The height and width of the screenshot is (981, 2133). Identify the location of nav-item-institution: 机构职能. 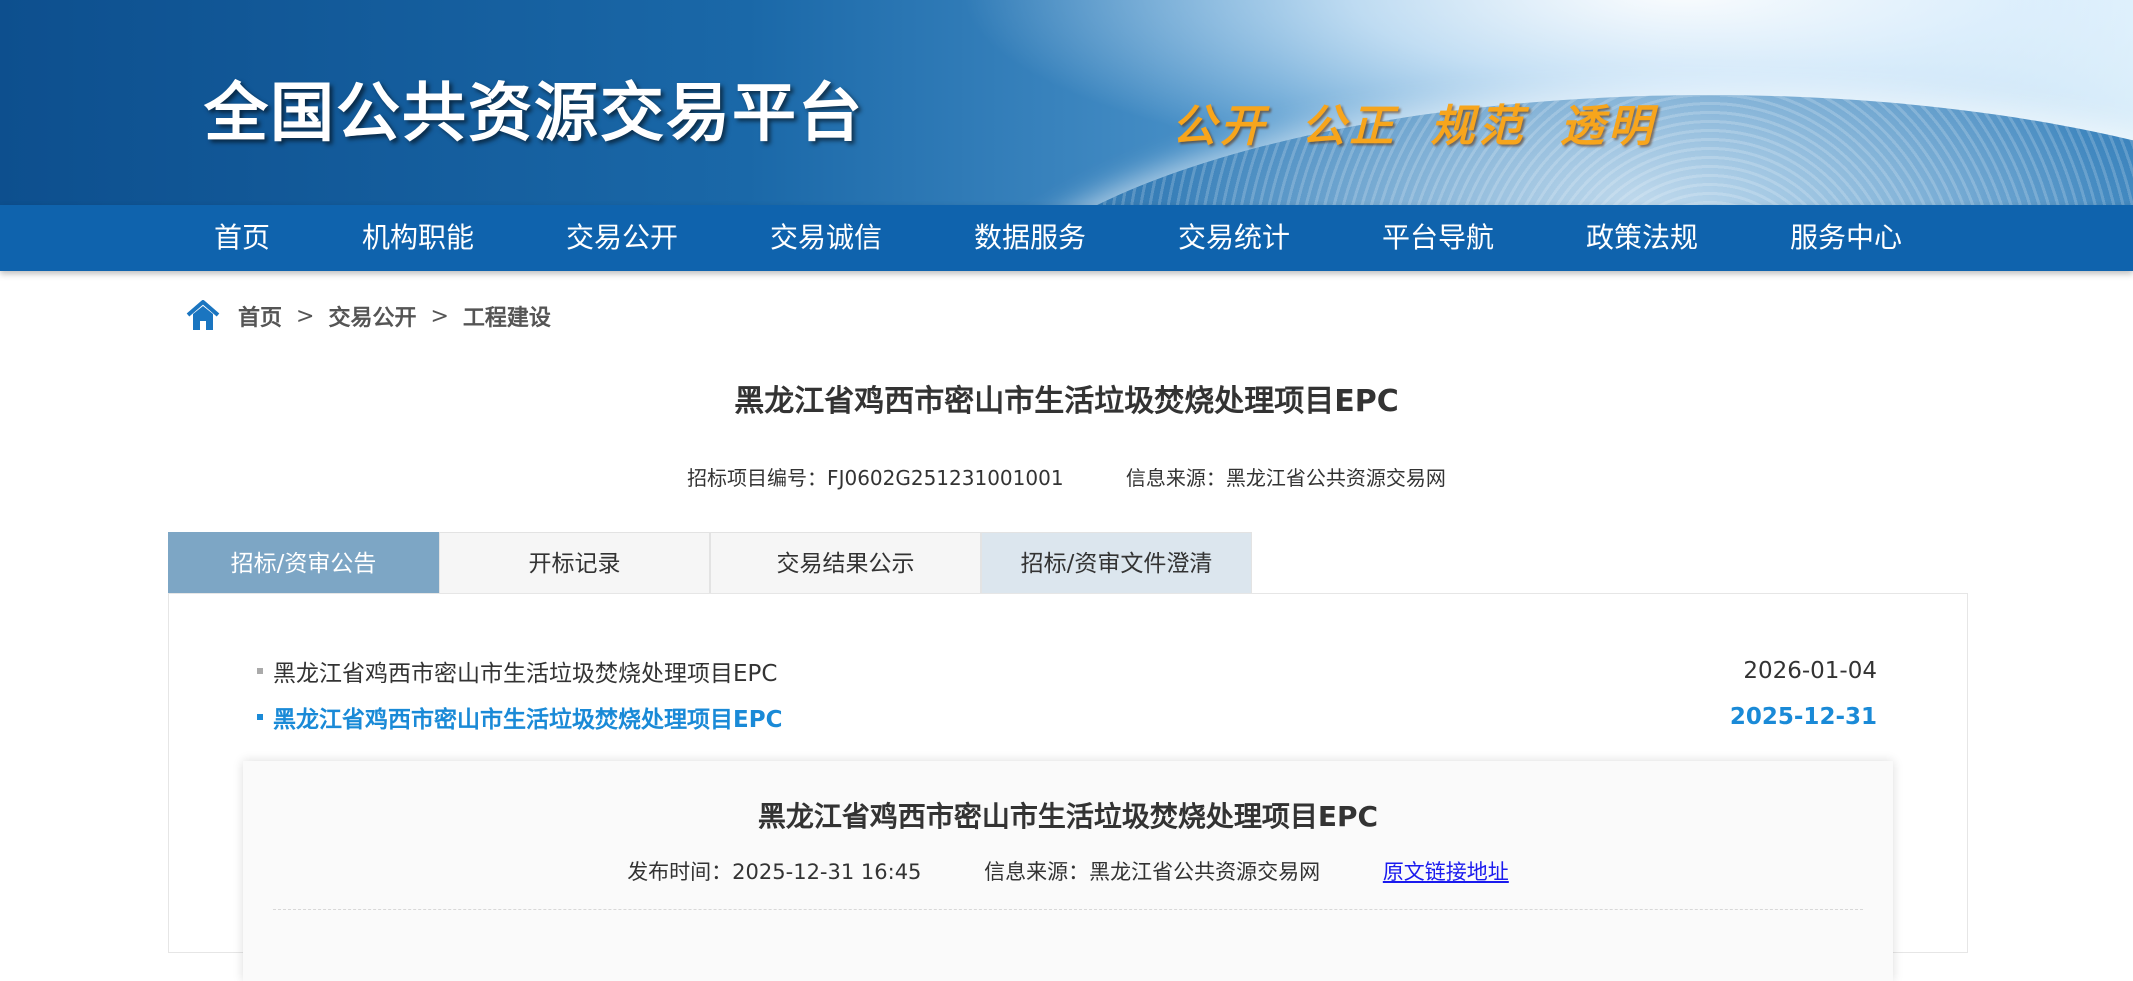
(418, 238).